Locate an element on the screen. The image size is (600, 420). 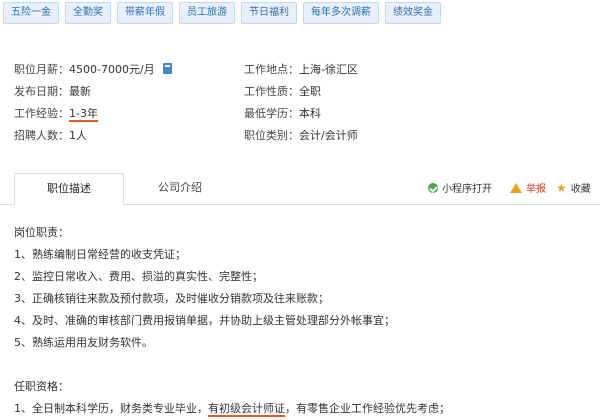
tab-company-intro: 公司介绍 is located at coordinates (180, 188).